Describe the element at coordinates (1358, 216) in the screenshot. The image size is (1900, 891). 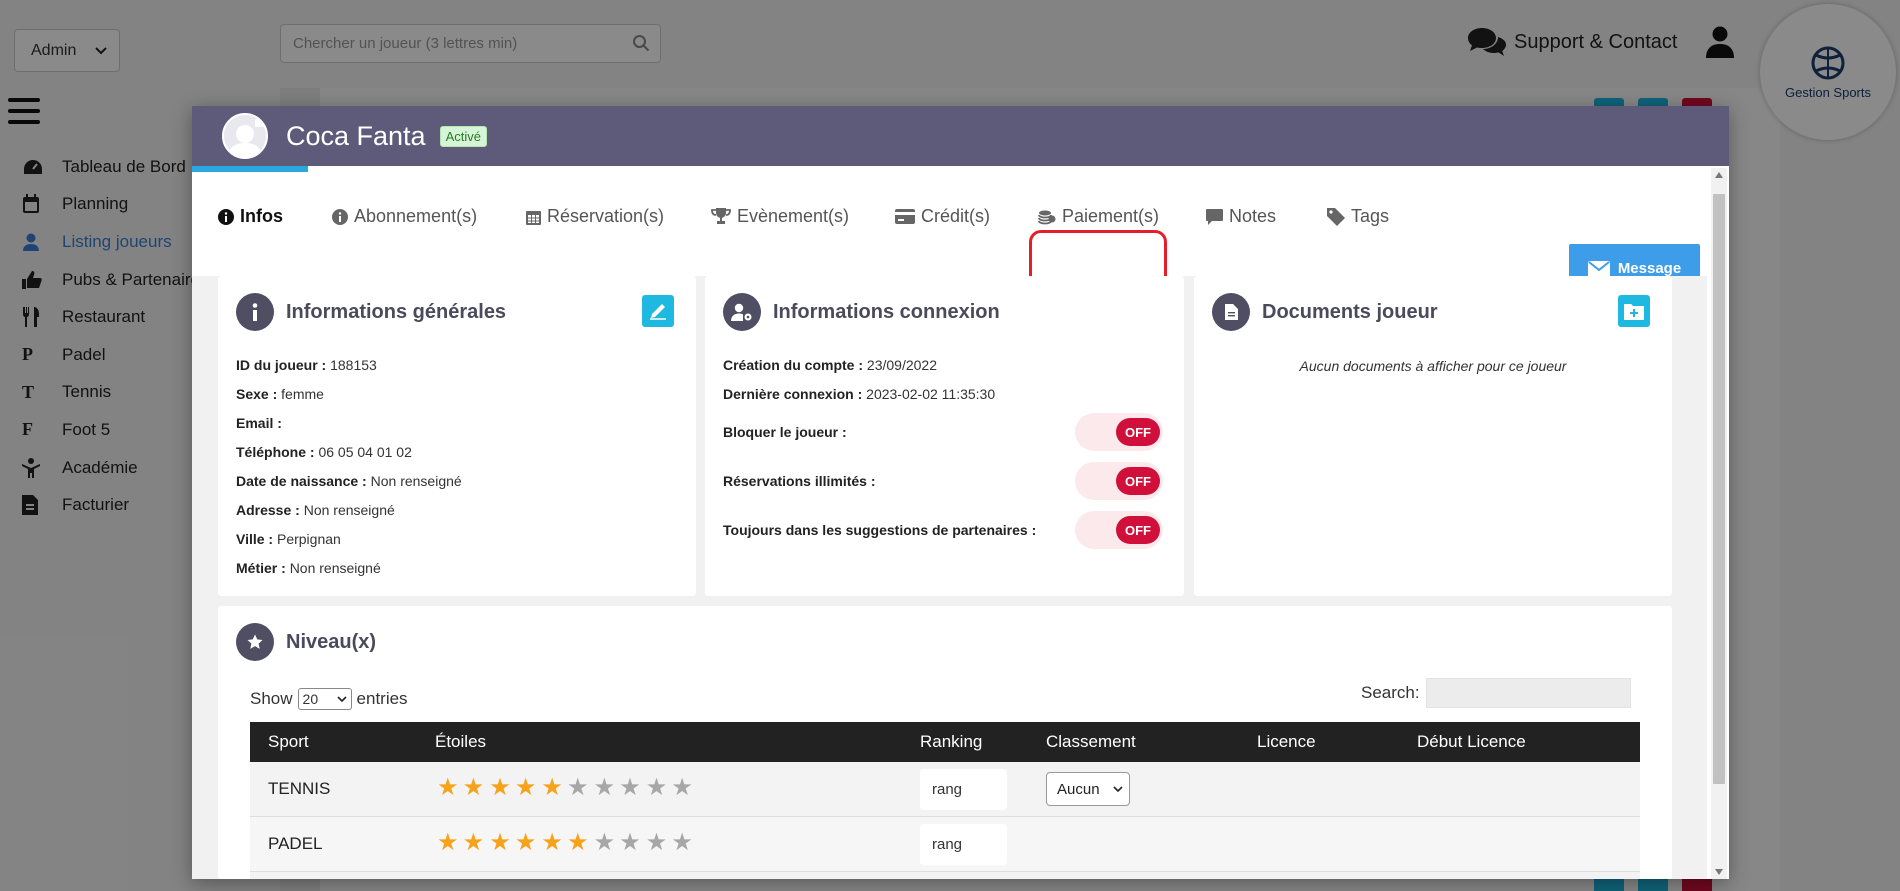
I see `tab-tags: Tags` at that location.